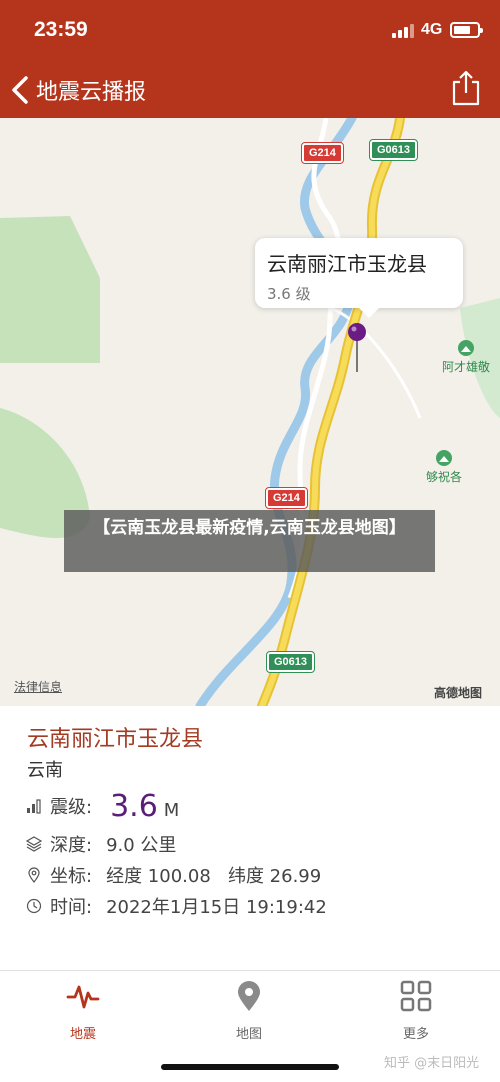  I want to click on app-header: 23:59 4G 地震云播报, so click(250, 59).